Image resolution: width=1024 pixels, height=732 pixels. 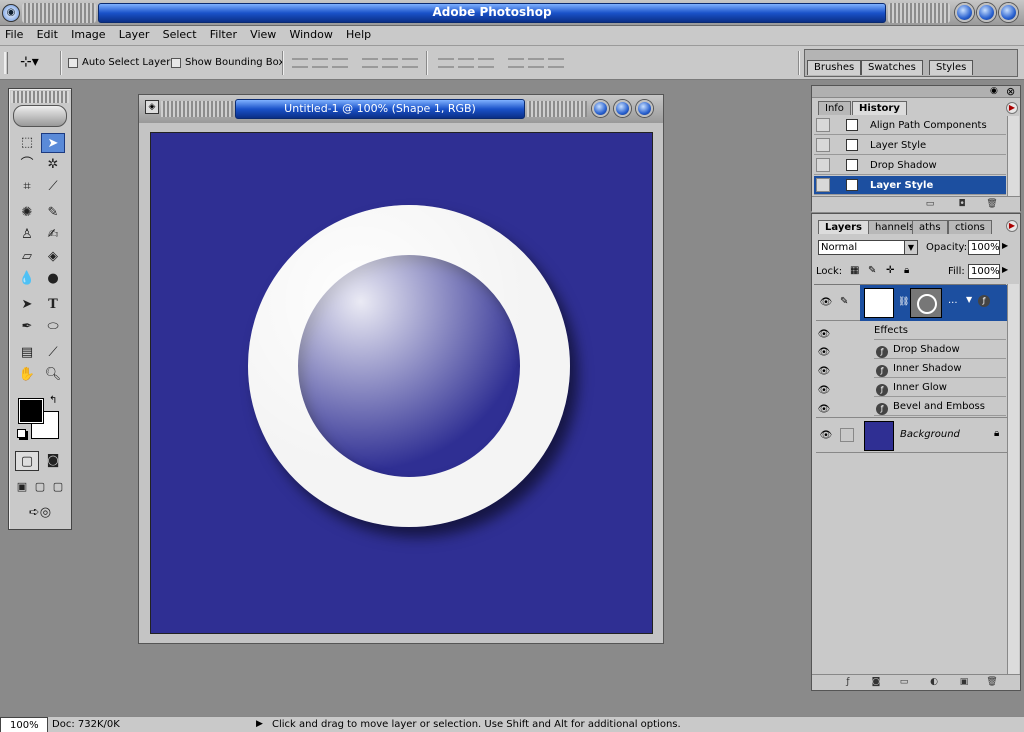 What do you see at coordinates (872, 270) in the screenshot?
I see `lock-image-icon: ✎` at bounding box center [872, 270].